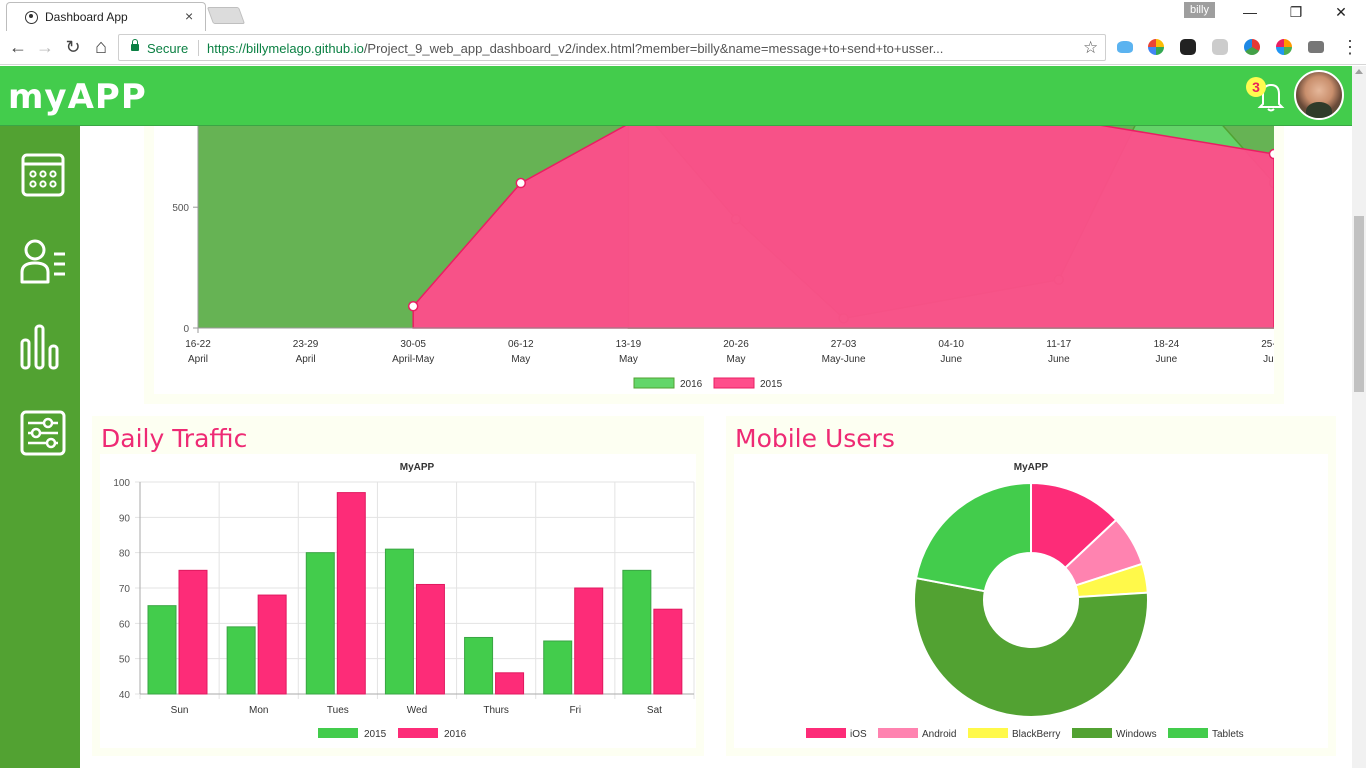  Describe the element at coordinates (575, 710) in the screenshot. I see `x-tick-label: Fri` at that location.